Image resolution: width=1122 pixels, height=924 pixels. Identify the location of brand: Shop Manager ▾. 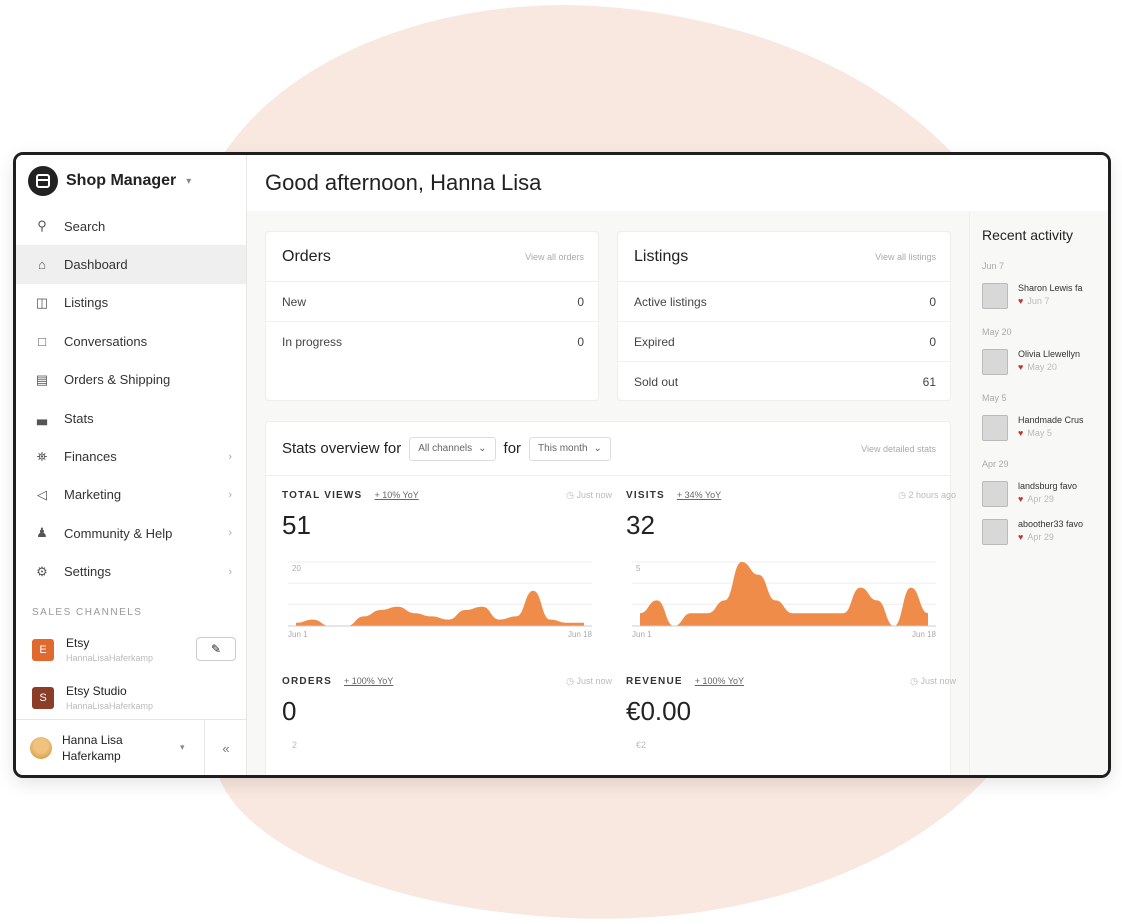
(131, 181).